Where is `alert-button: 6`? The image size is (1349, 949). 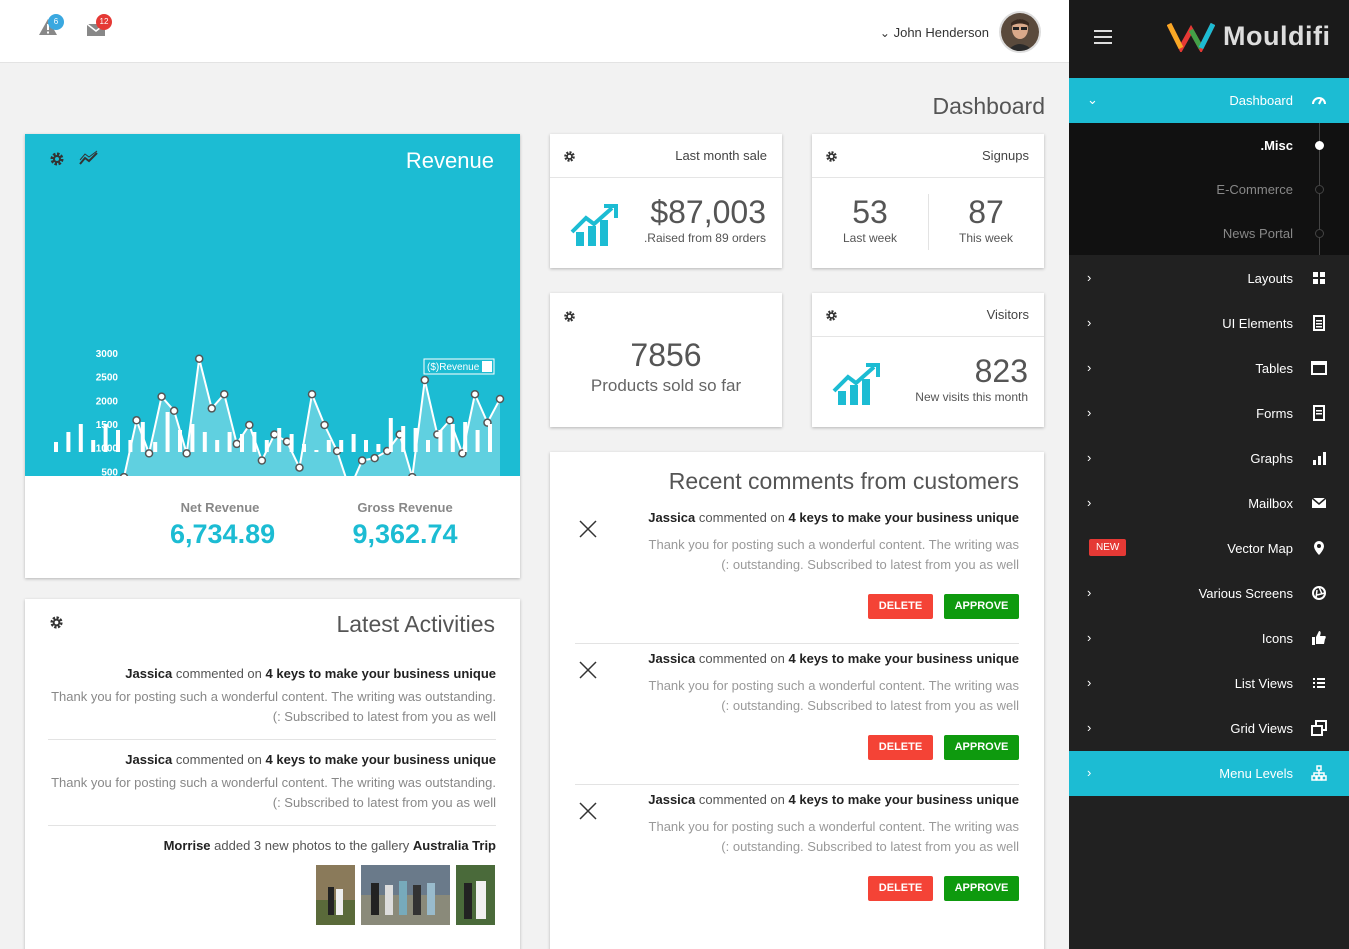
alert-button: 6 is located at coordinates (51, 26).